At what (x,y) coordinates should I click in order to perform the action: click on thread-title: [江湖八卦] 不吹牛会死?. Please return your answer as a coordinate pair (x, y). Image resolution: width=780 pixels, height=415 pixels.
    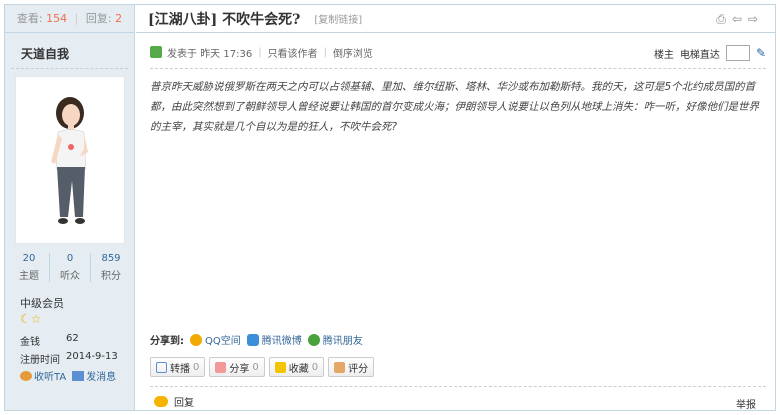
    Looking at the image, I should click on (224, 19).